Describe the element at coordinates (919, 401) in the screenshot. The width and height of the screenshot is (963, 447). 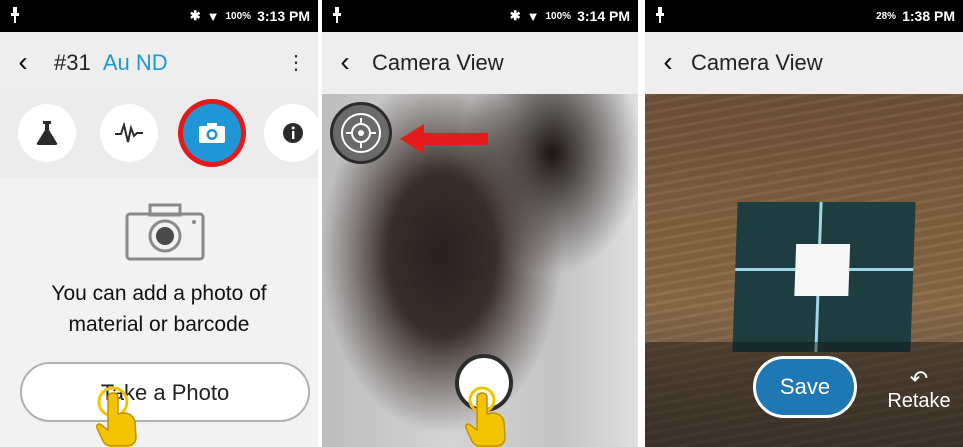
I see `retake-label: Retake` at that location.